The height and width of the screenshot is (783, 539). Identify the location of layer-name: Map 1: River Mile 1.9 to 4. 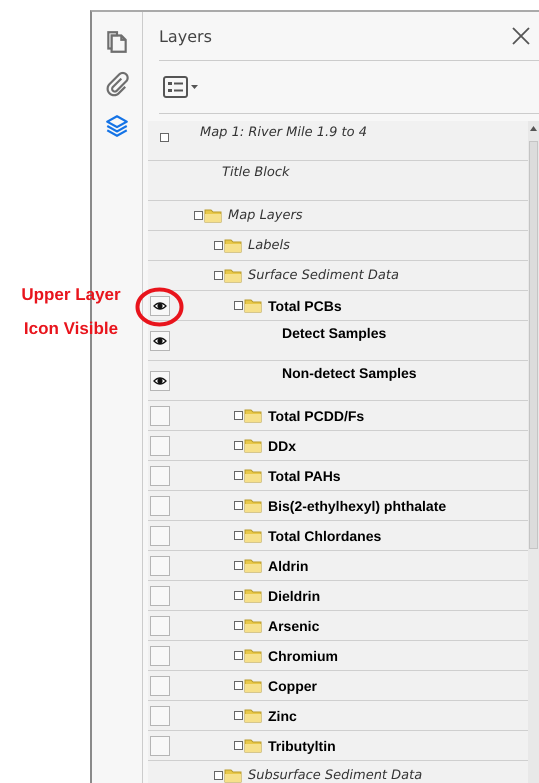
(283, 132).